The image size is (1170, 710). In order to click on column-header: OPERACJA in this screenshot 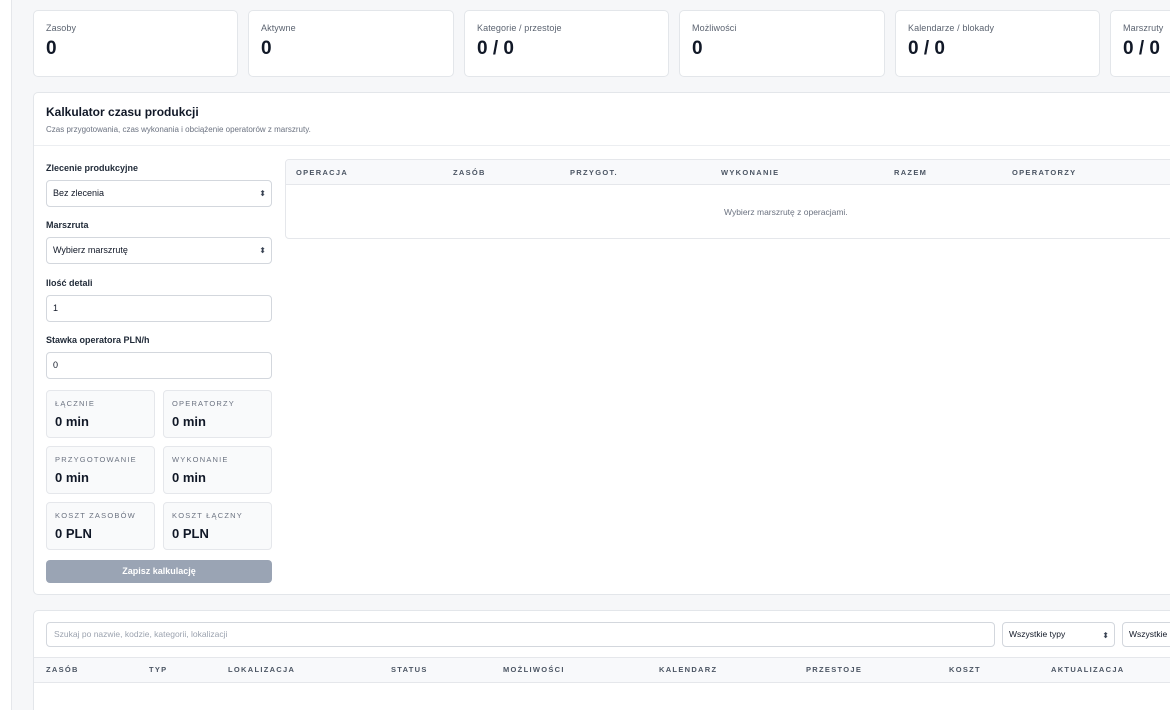, I will do `click(322, 172)`.